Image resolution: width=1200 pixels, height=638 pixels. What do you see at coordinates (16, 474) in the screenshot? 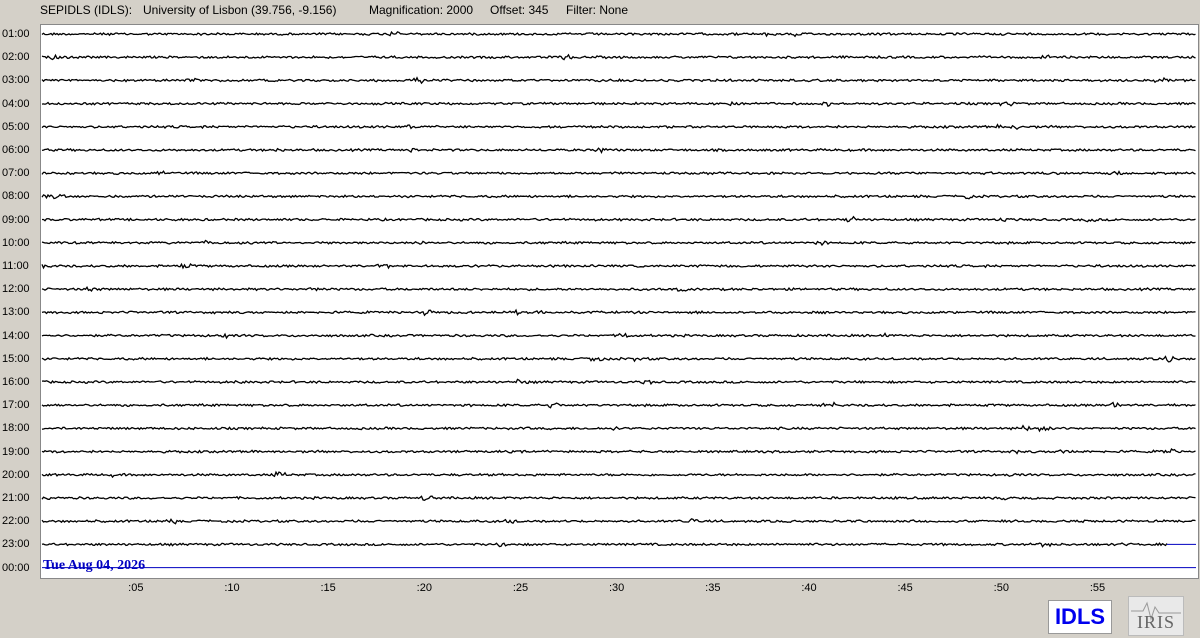
I see `hour-label: 20:00` at bounding box center [16, 474].